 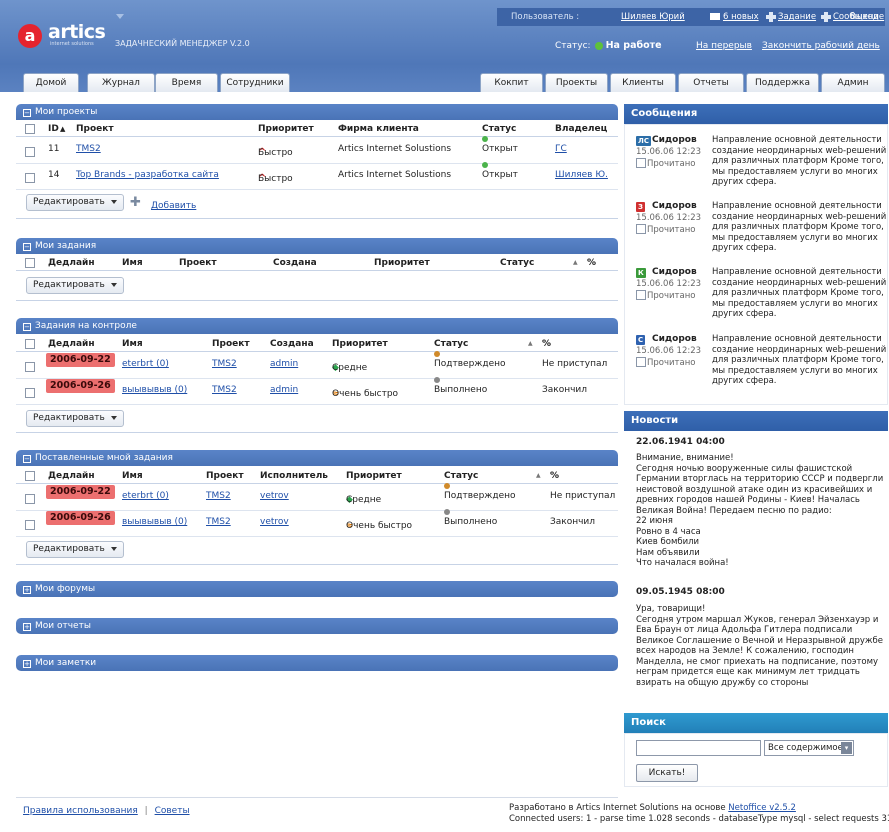 I want to click on tab-cockpit: Кокпит, so click(x=511, y=82).